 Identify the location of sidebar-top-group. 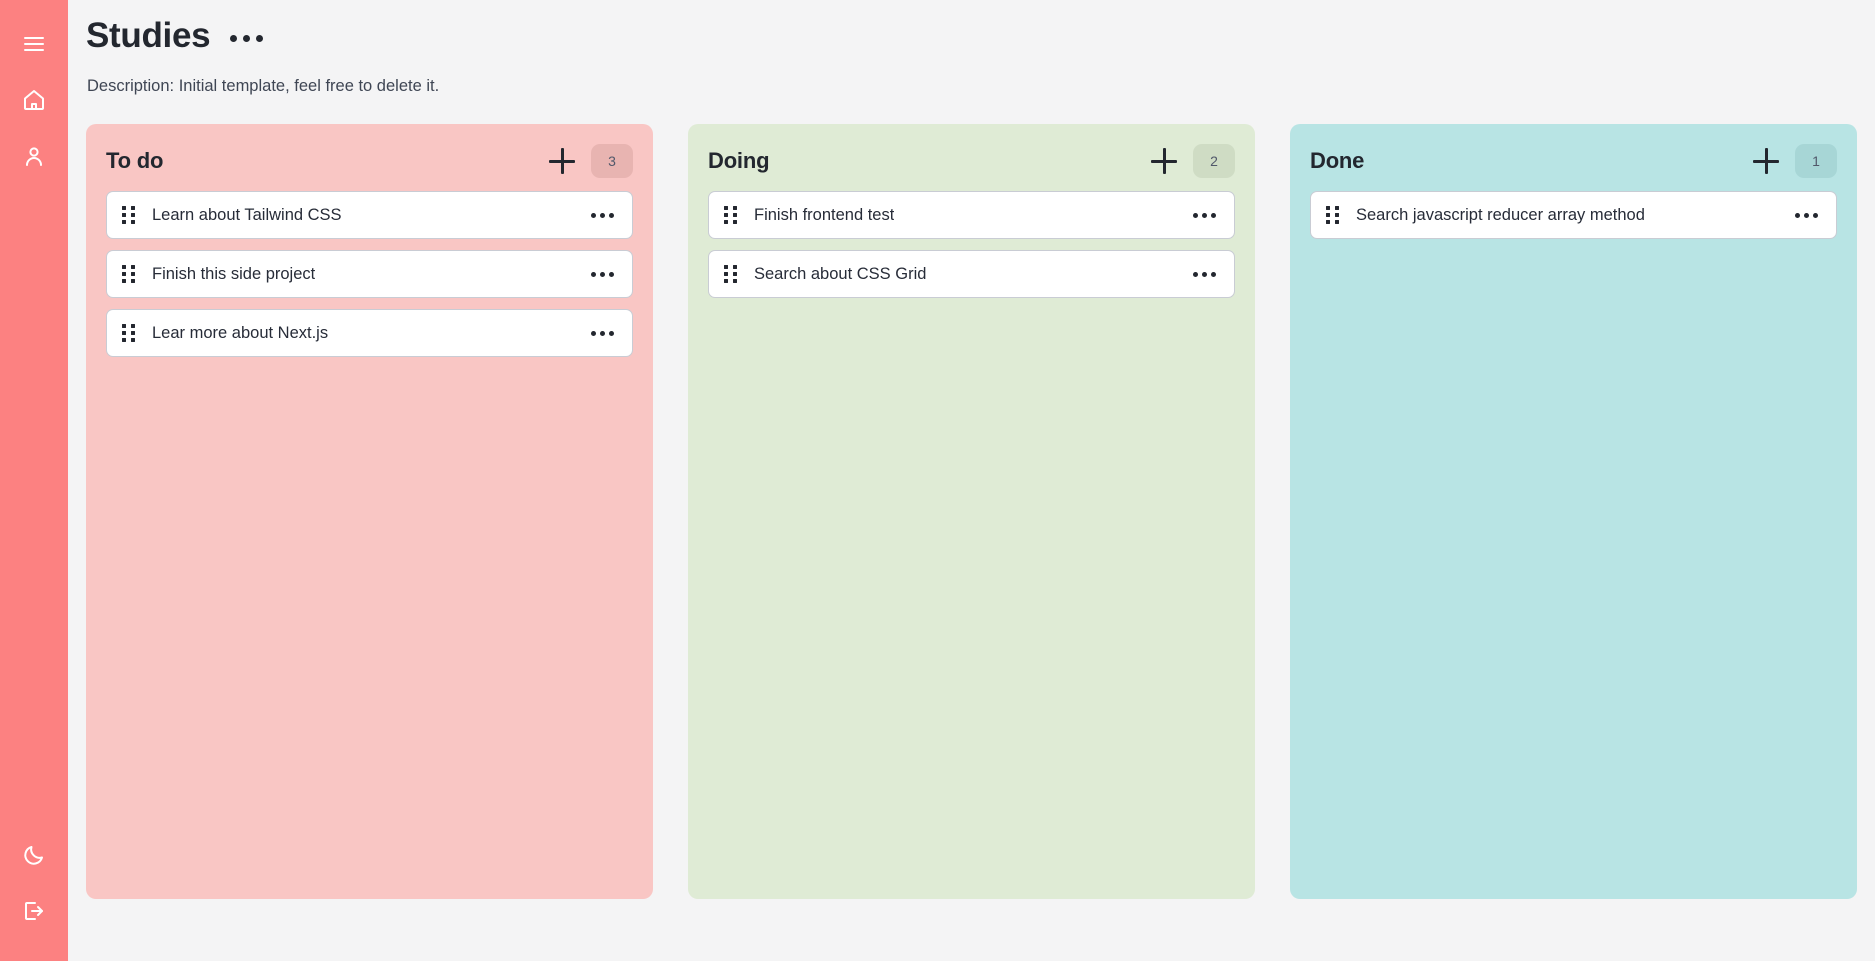
(34, 100).